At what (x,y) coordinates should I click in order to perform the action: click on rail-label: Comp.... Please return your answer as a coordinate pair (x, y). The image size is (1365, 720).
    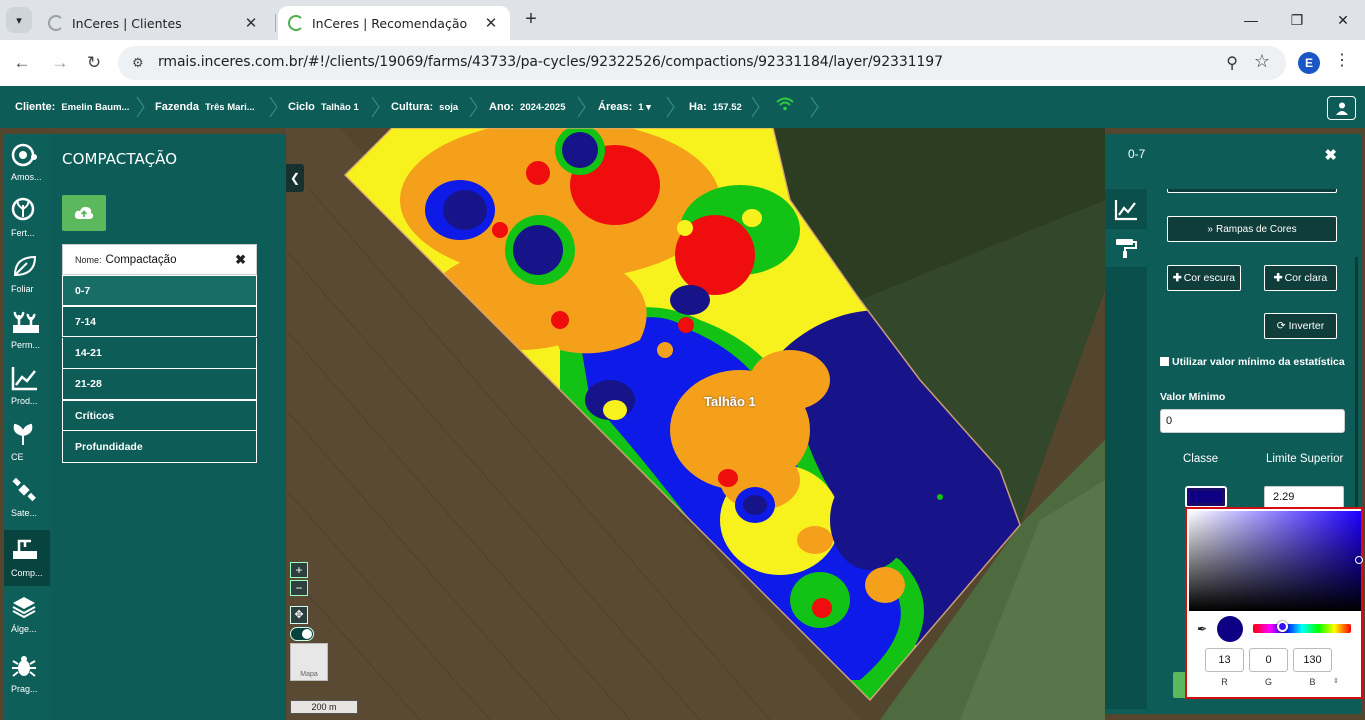
    Looking at the image, I should click on (27, 573).